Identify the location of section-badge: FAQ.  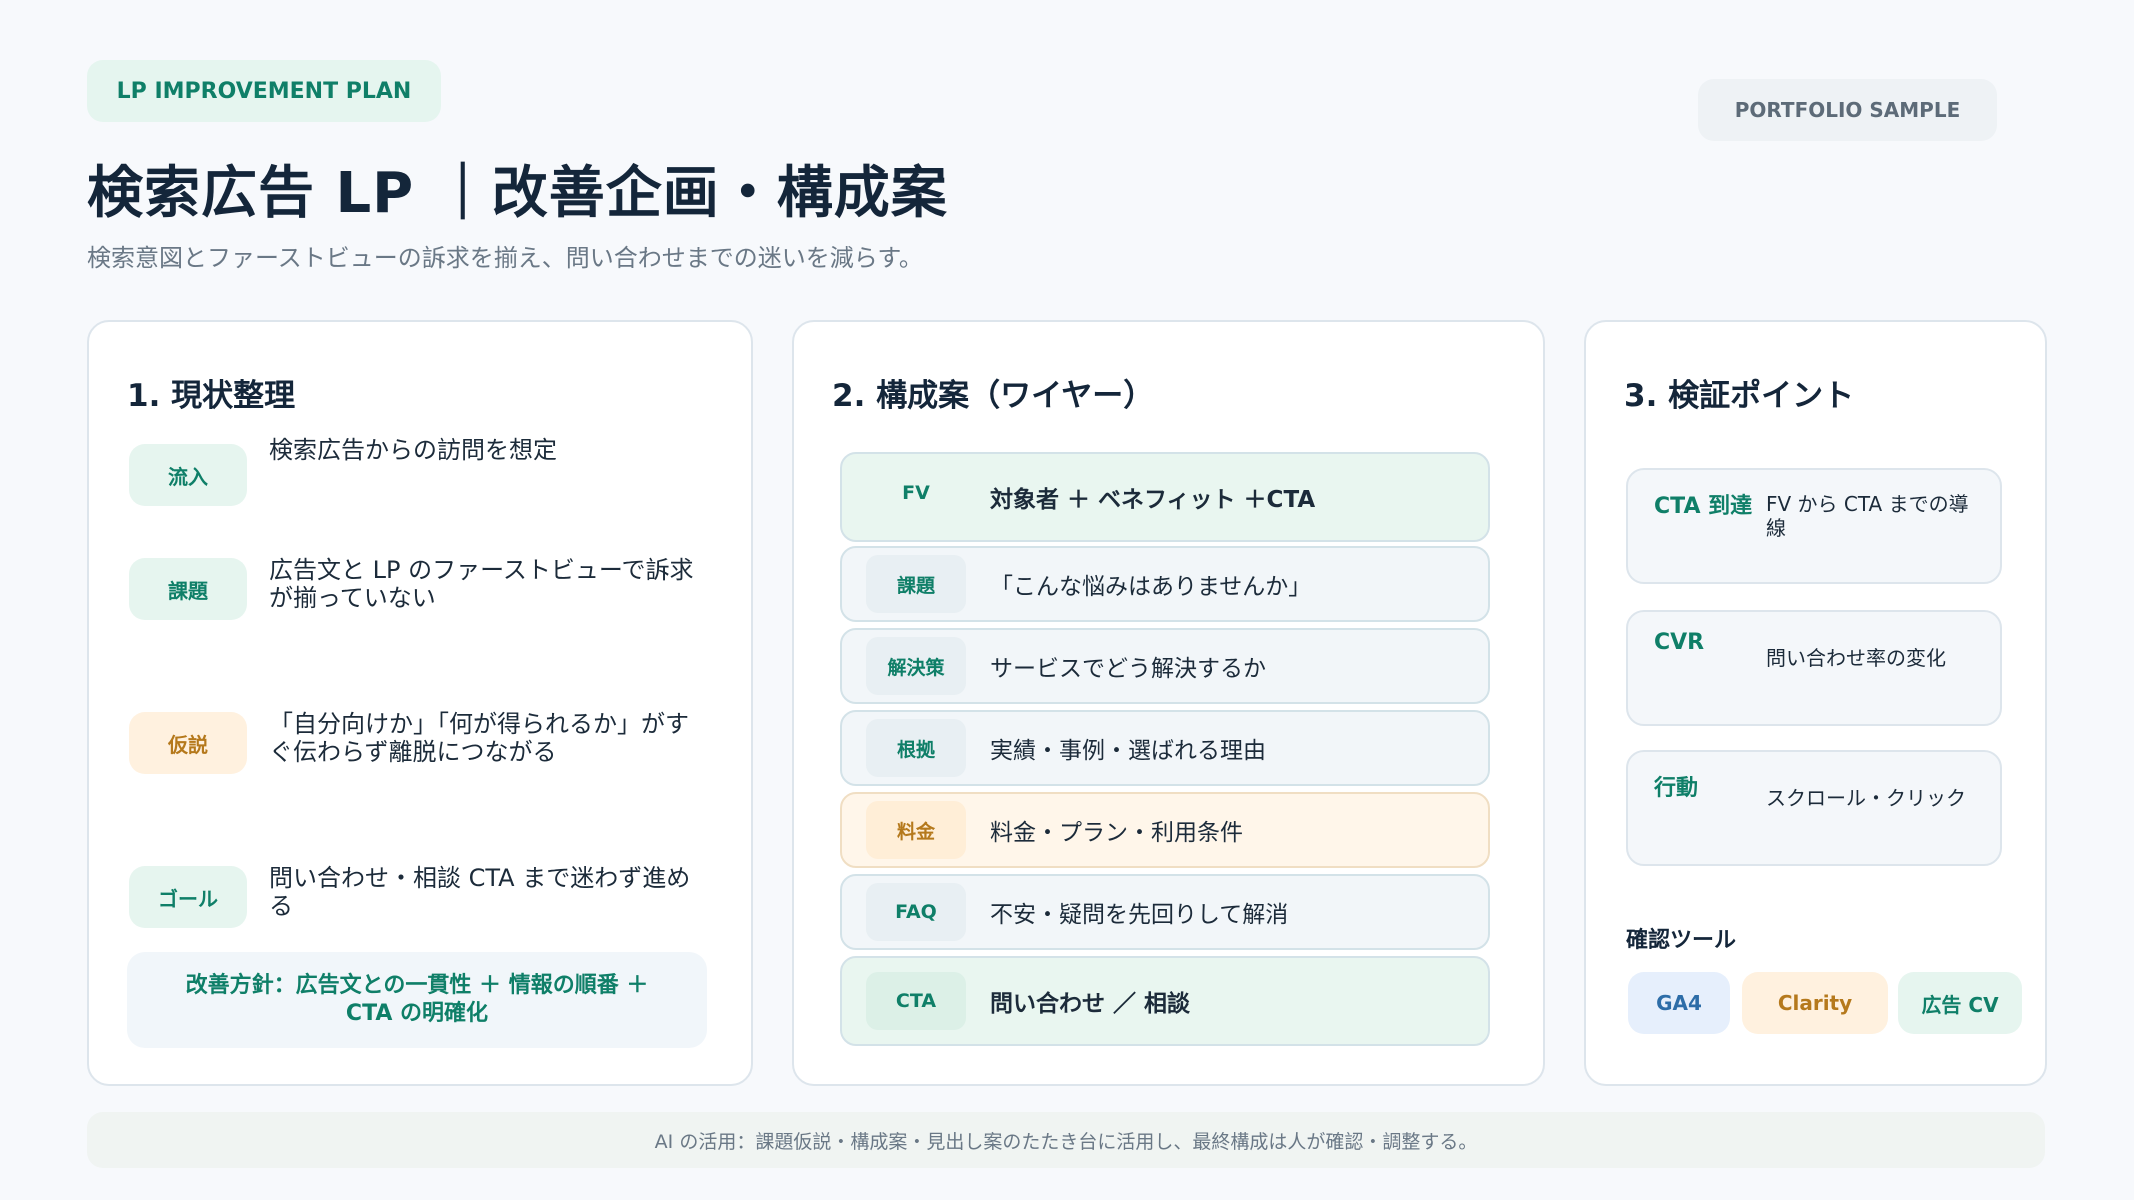
(916, 912).